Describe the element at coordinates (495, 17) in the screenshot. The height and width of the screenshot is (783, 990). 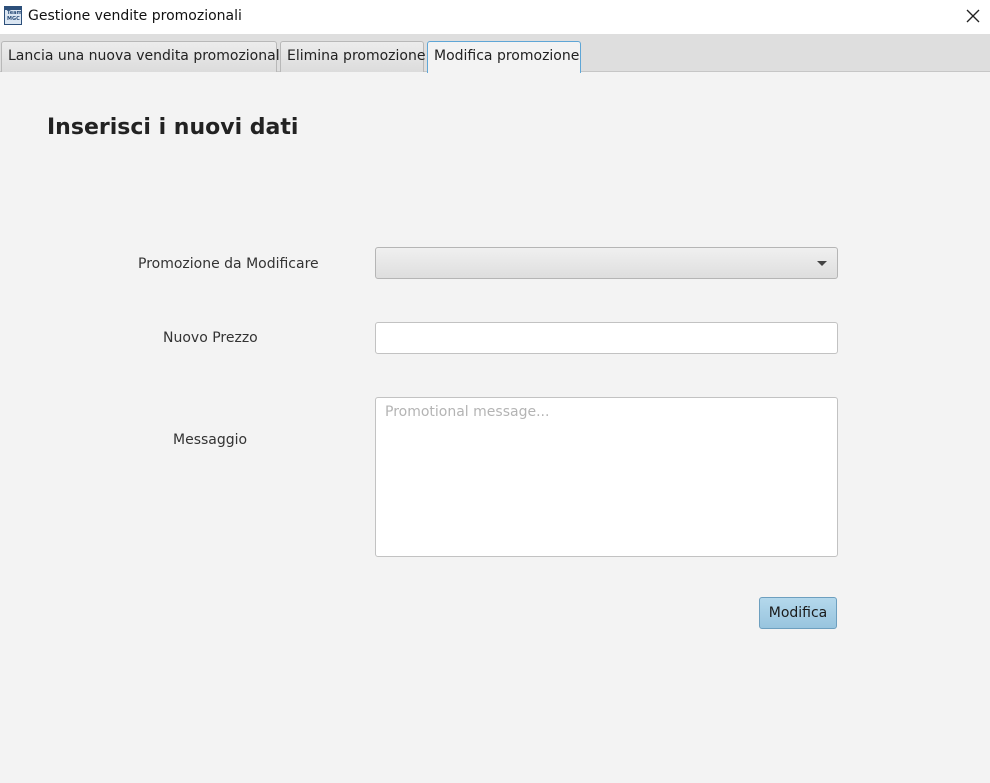
I see `title-bar: Team MGC Gestione vendite promozionali` at that location.